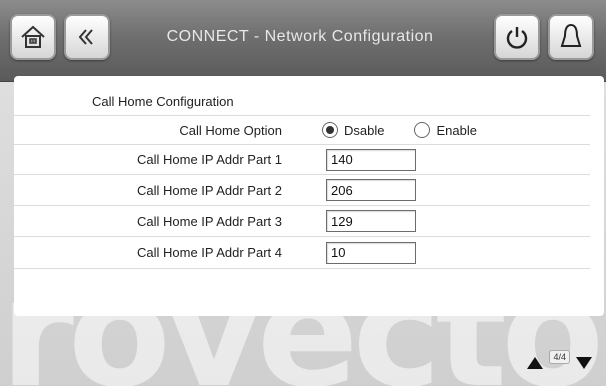 This screenshot has height=386, width=606. I want to click on bell-icon, so click(571, 37).